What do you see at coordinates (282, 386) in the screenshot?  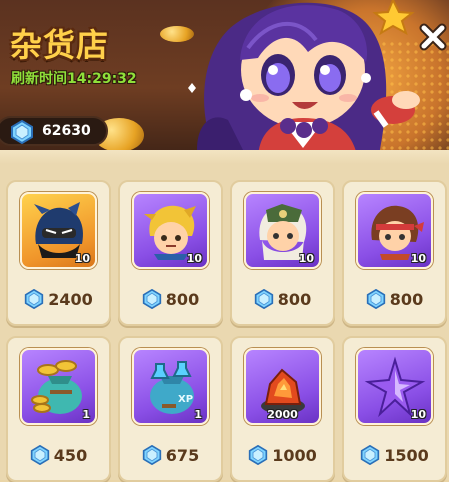 I see `item-frame: 2000` at bounding box center [282, 386].